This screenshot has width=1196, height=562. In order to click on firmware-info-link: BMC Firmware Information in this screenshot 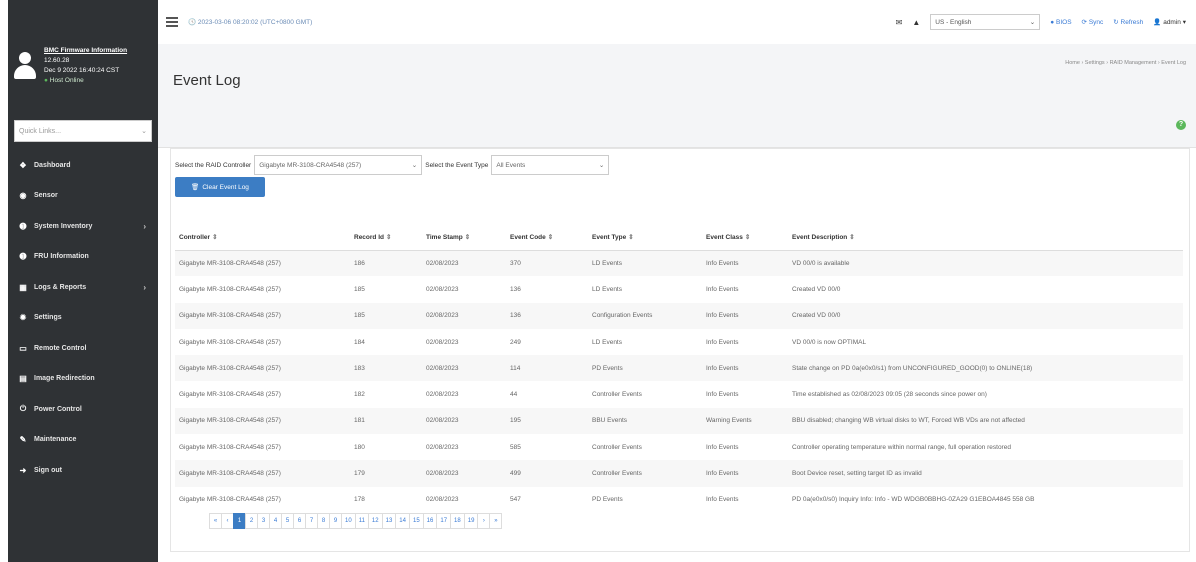, I will do `click(85, 51)`.